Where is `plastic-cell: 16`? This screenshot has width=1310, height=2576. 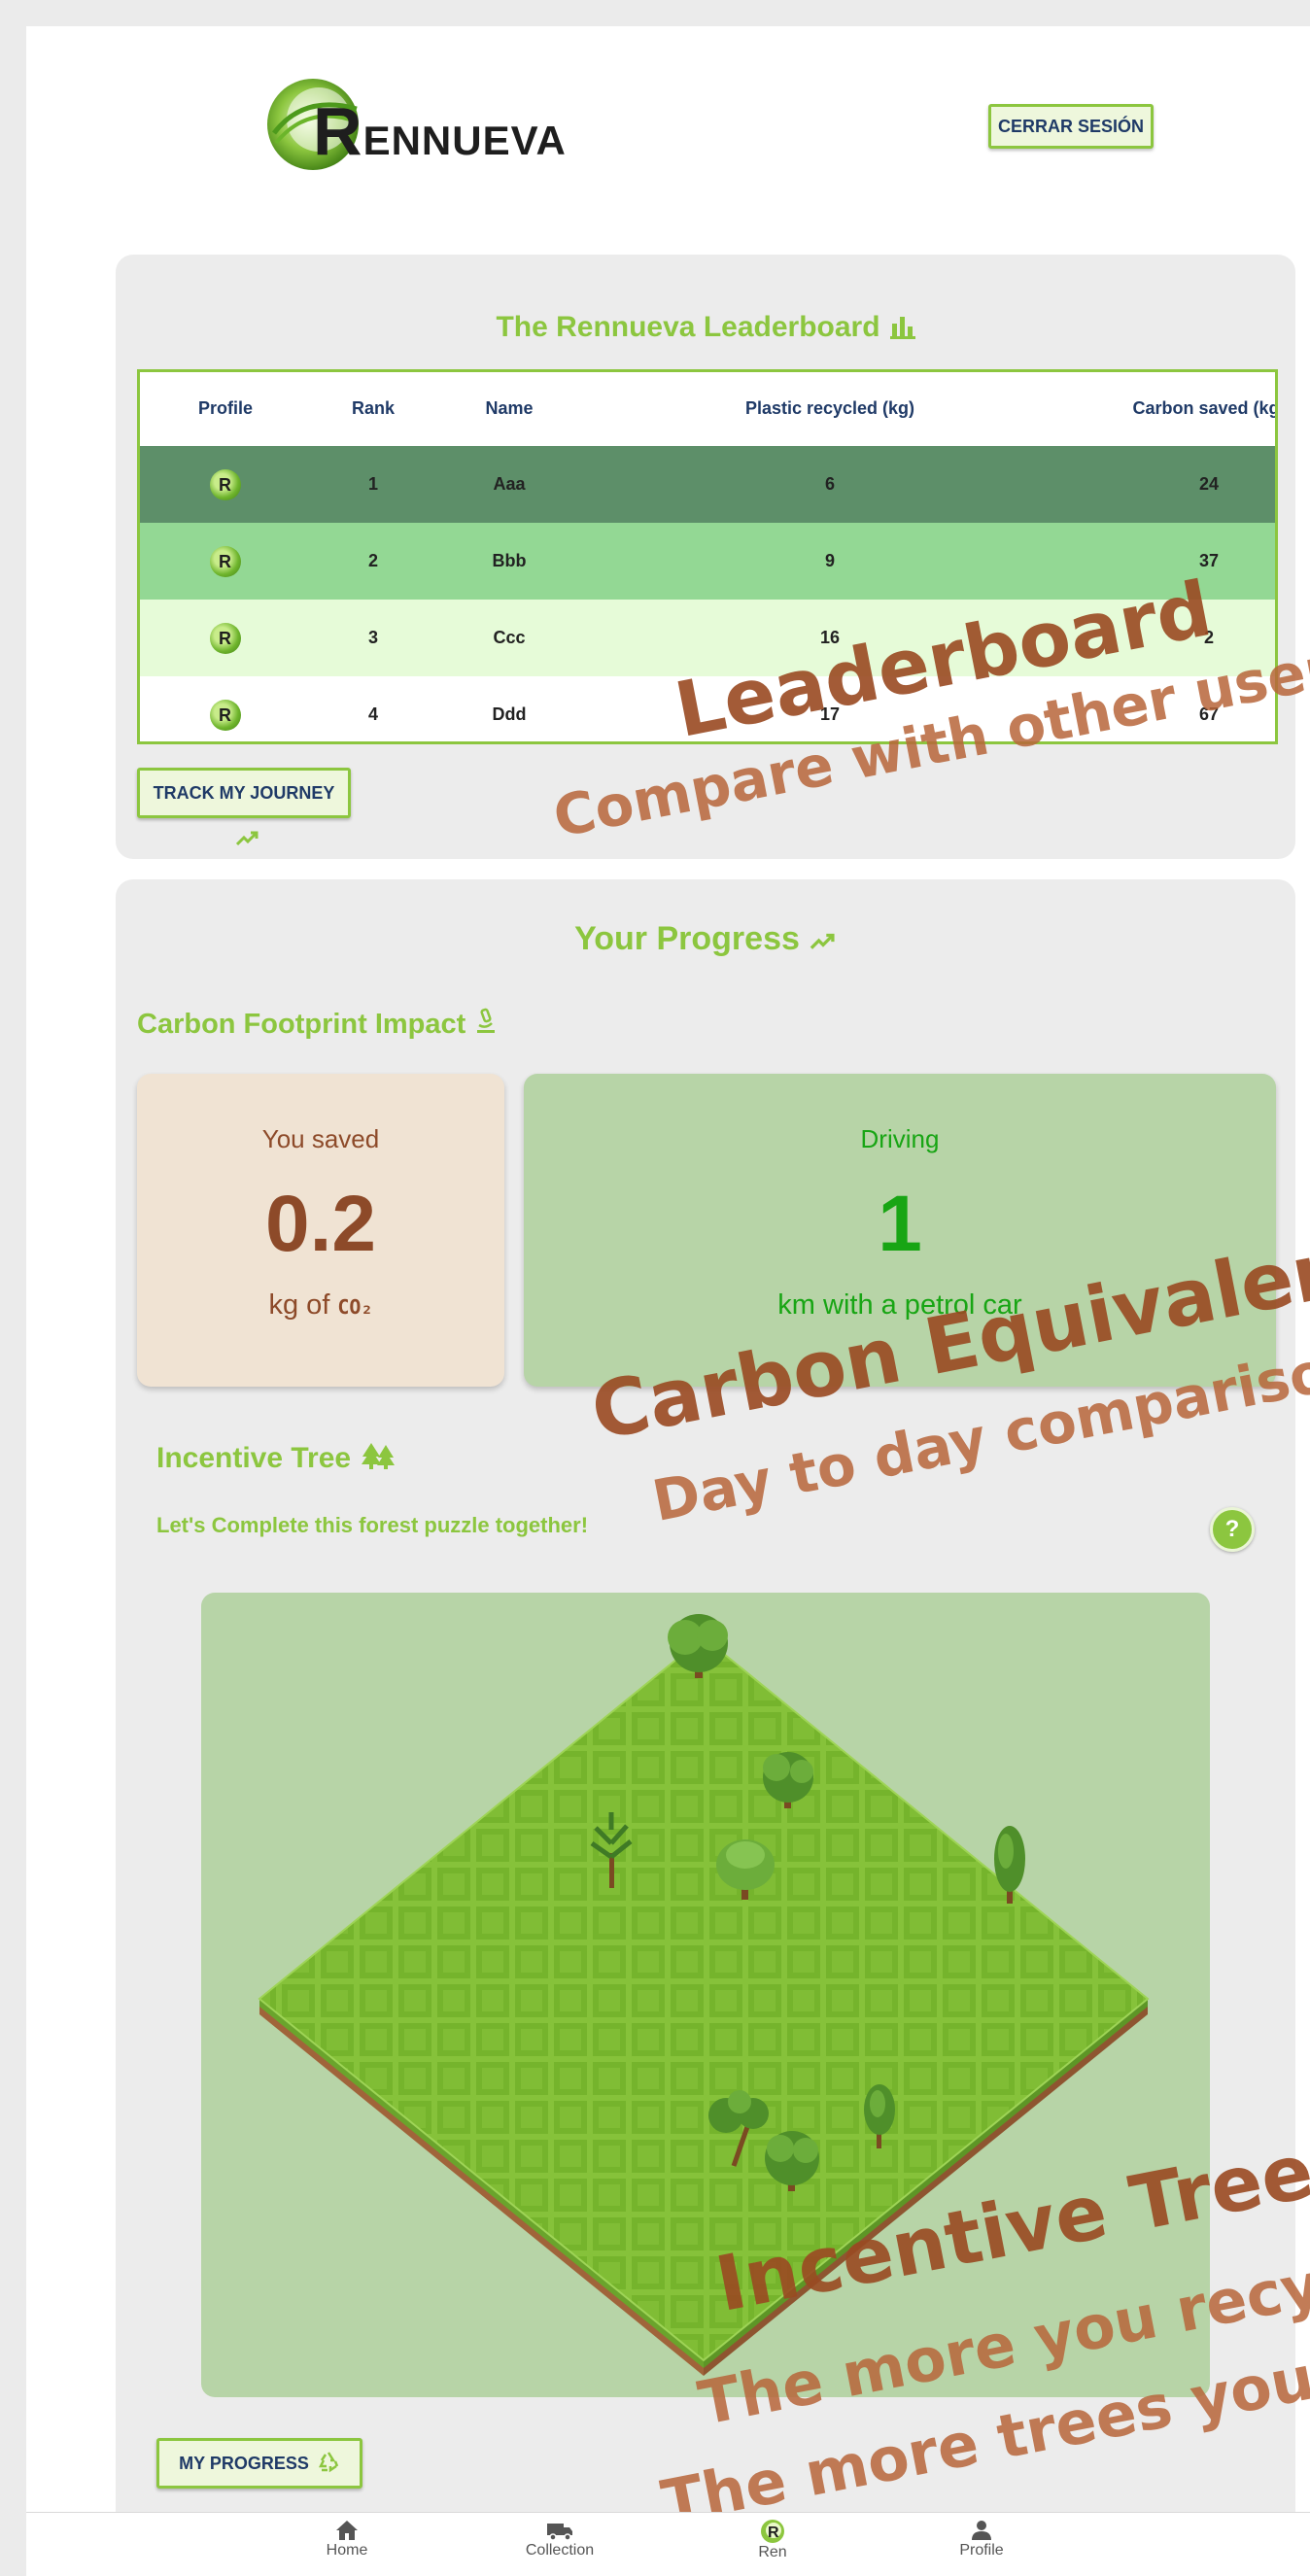
plastic-cell: 16 is located at coordinates (830, 637).